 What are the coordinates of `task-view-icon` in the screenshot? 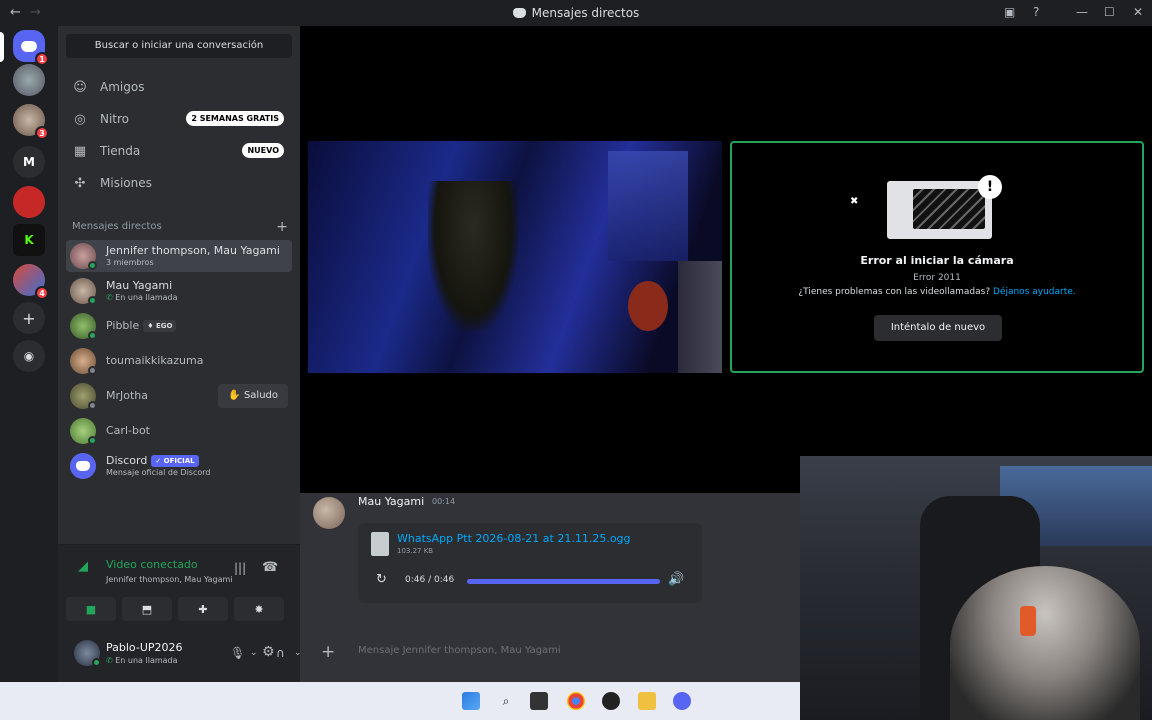 It's located at (539, 701).